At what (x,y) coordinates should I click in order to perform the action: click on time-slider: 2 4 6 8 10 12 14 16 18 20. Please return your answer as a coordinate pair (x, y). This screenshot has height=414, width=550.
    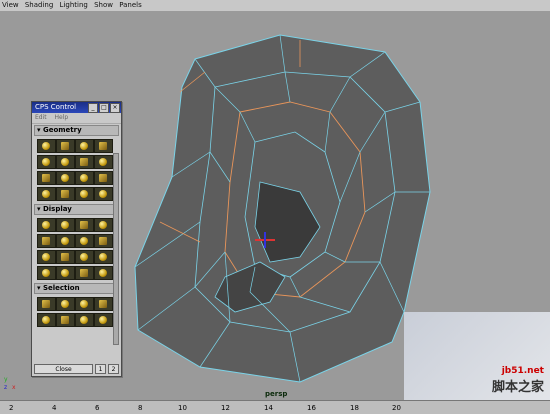
    Looking at the image, I should click on (275, 407).